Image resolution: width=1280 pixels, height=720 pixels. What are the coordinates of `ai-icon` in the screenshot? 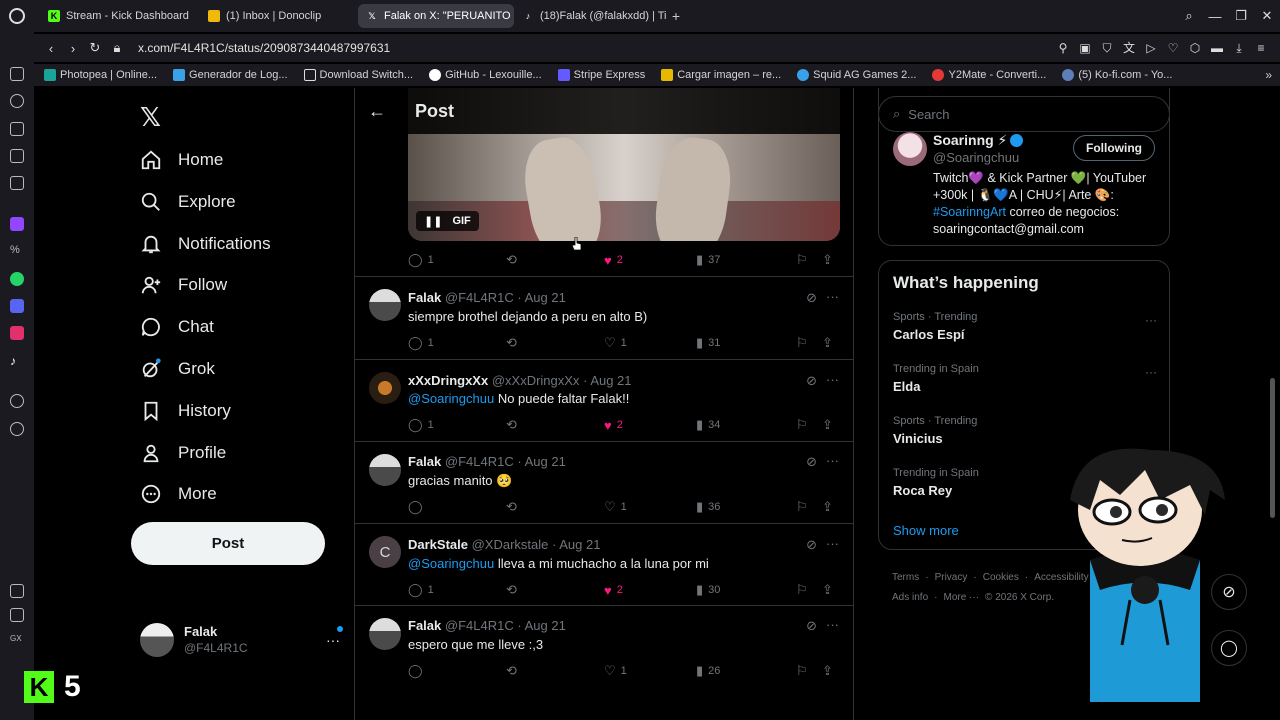 It's located at (17, 129).